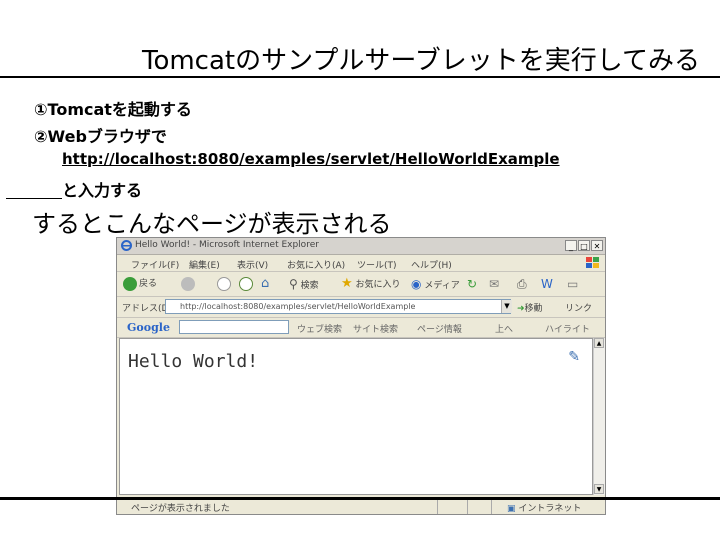 The image size is (720, 540). I want to click on search-label: 検索, so click(309, 286).